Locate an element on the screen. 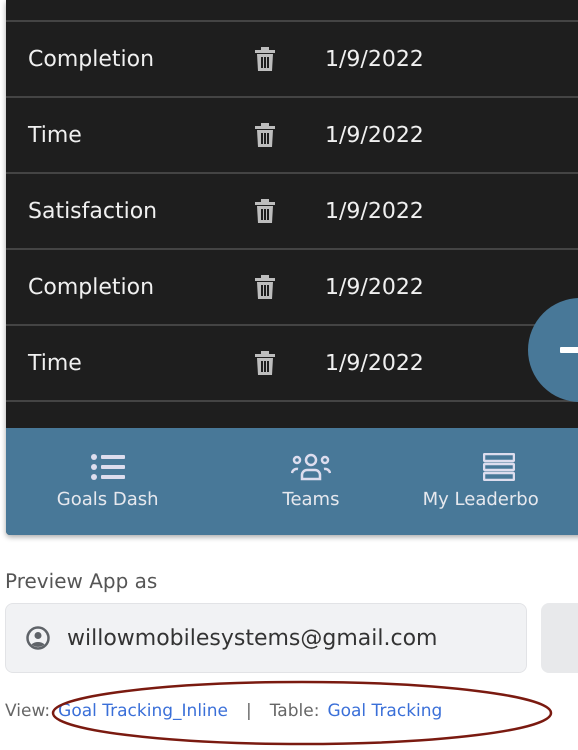 The height and width of the screenshot is (750, 578). nav-tab: My Leaderbo is located at coordinates (495, 481).